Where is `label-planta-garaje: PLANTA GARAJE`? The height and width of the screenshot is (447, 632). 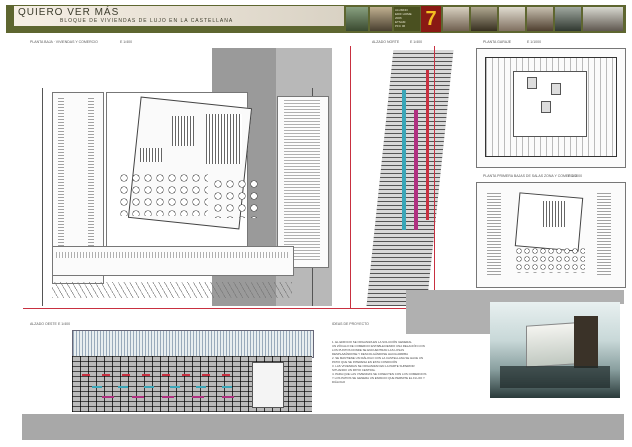
label-planta-garaje: PLANTA GARAJE is located at coordinates (497, 42).